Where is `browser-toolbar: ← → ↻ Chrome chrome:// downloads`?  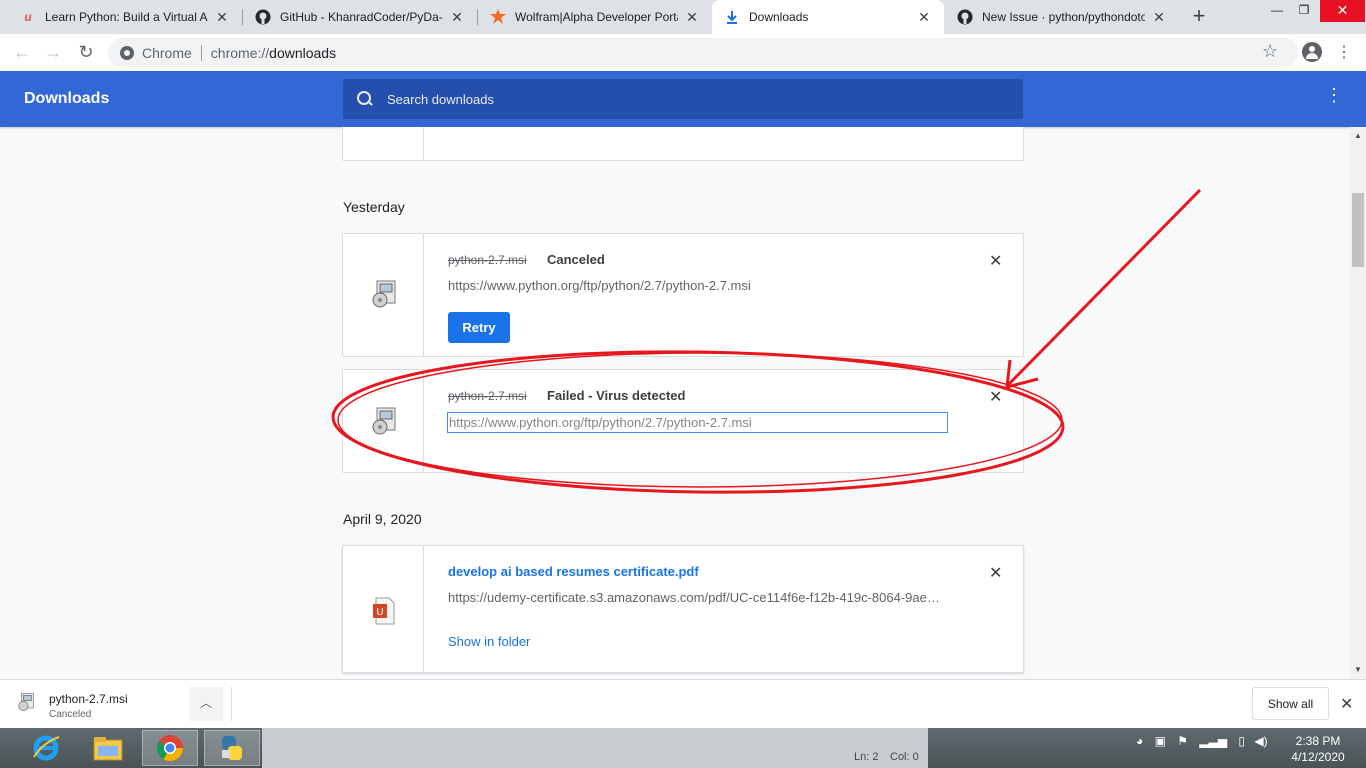
browser-toolbar: ← → ↻ Chrome chrome:// downloads is located at coordinates (683, 52).